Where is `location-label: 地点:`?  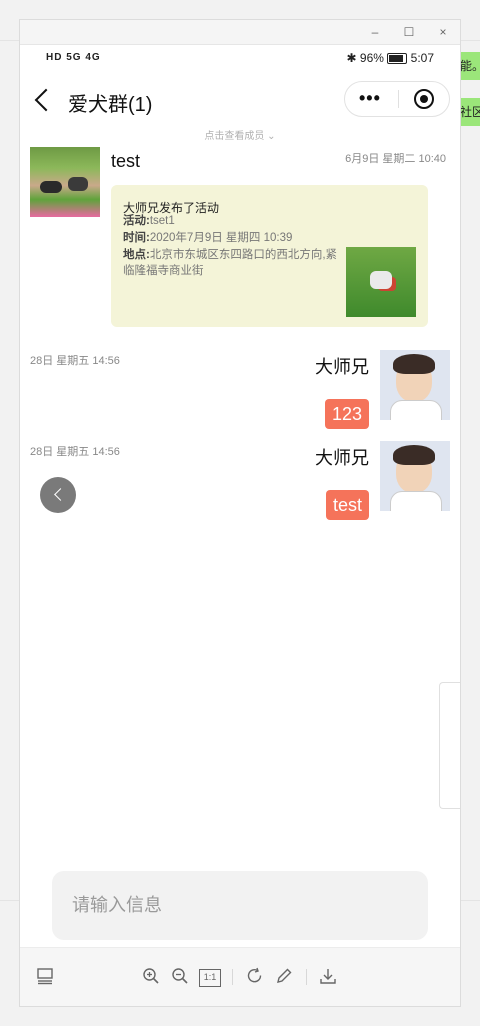 location-label: 地点: is located at coordinates (136, 255).